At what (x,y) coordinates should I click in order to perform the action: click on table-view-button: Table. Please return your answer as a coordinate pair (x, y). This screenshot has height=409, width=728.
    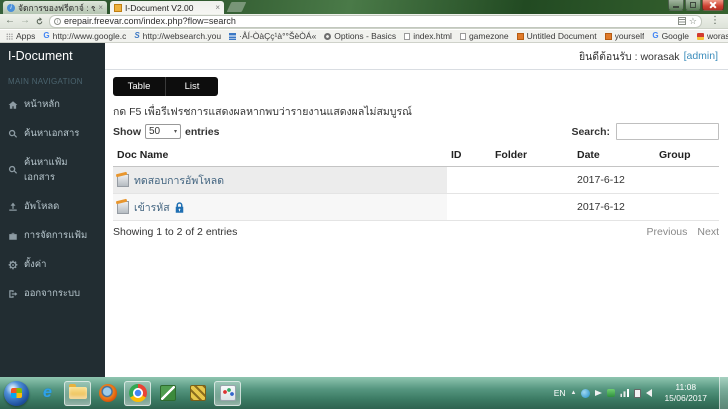
    Looking at the image, I should click on (139, 86).